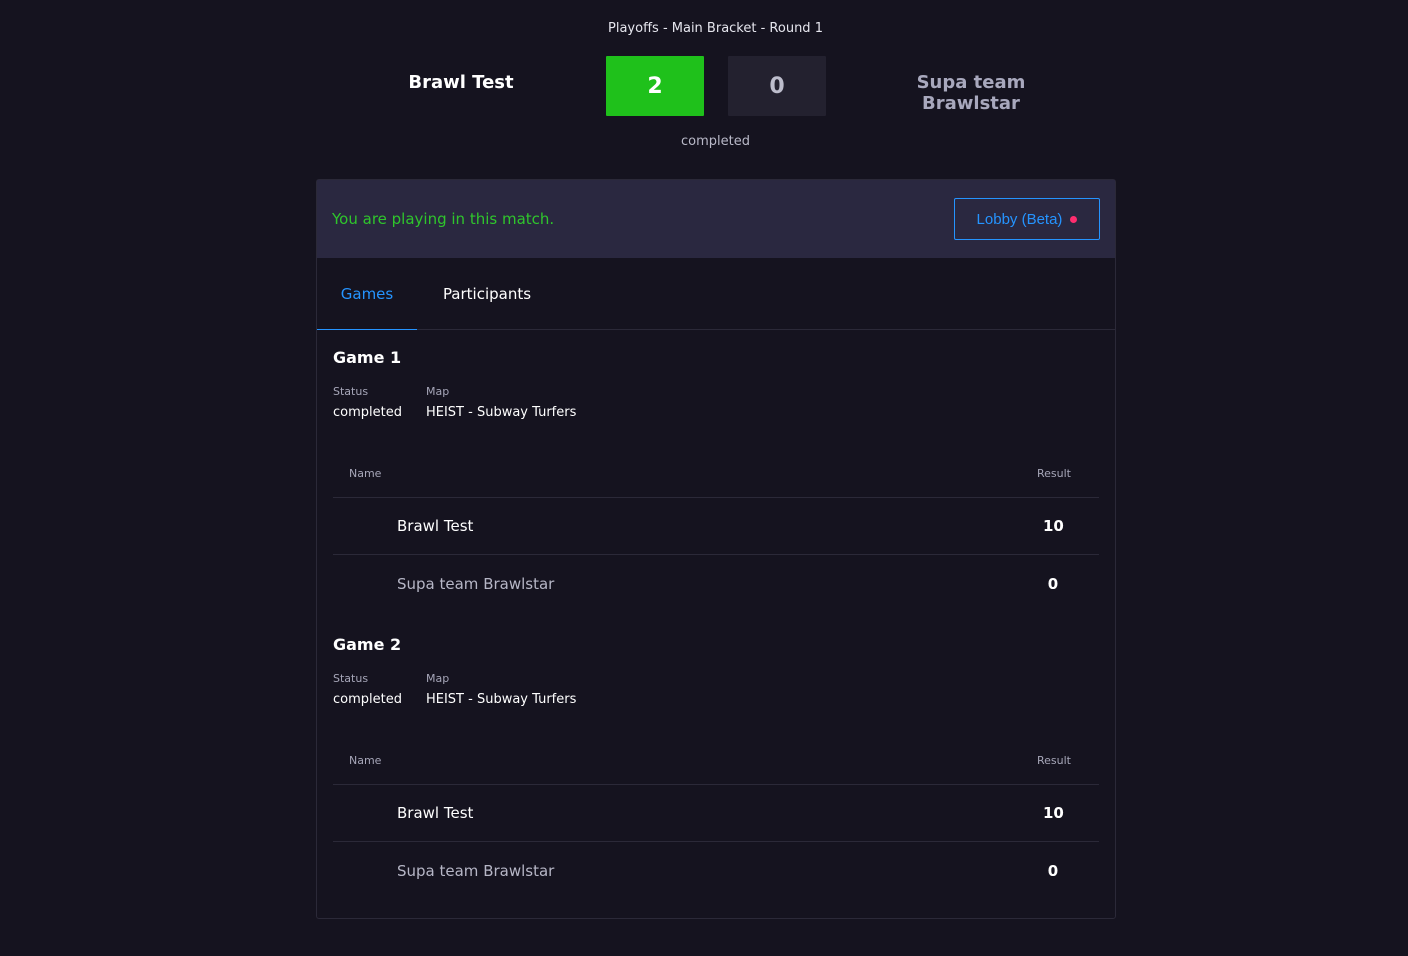  I want to click on team-left-name: Brawl Test, so click(461, 82).